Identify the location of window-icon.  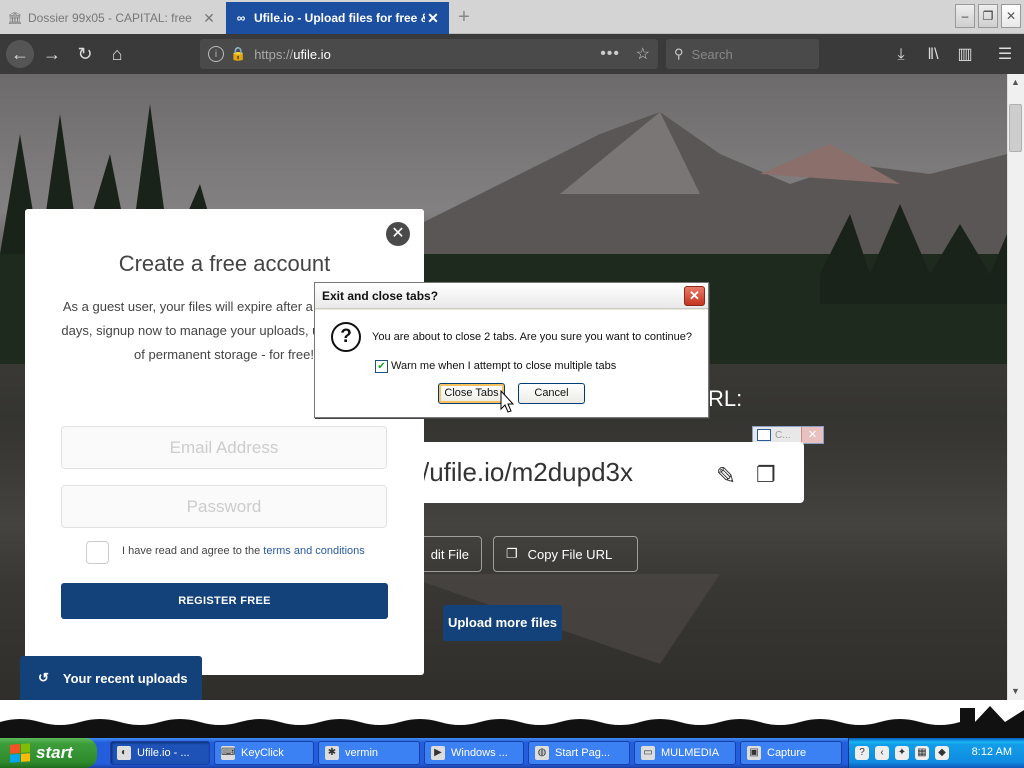
(764, 435).